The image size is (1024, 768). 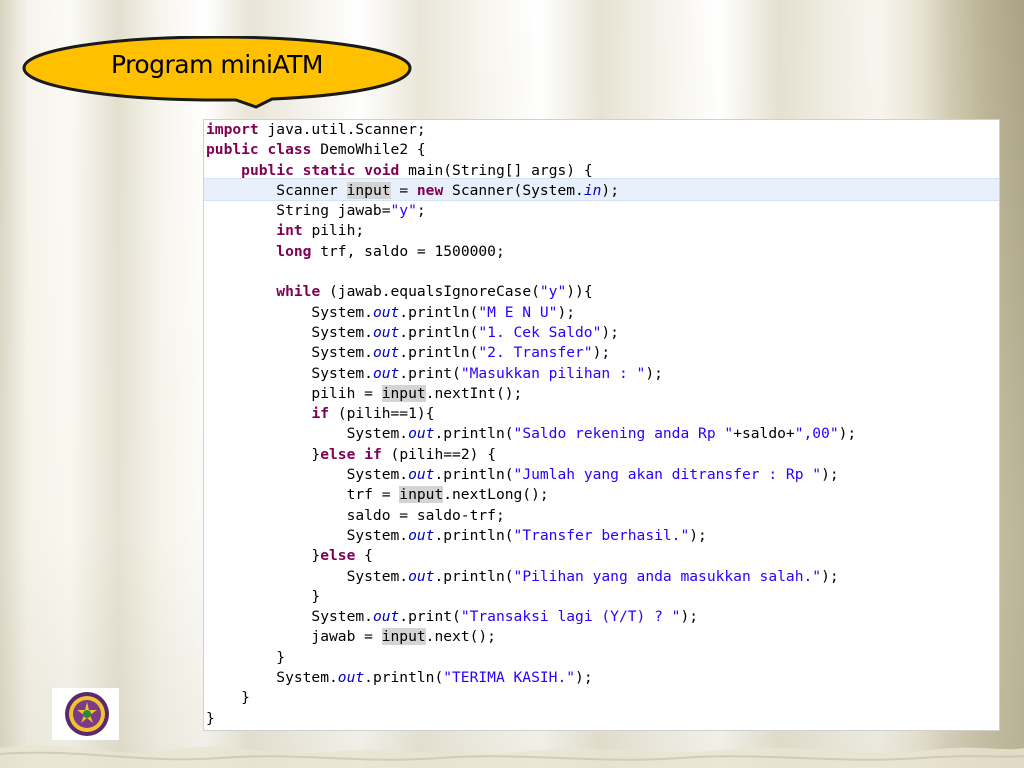 I want to click on code-line: long trf, saldo = 1500000;, so click(x=531, y=252).